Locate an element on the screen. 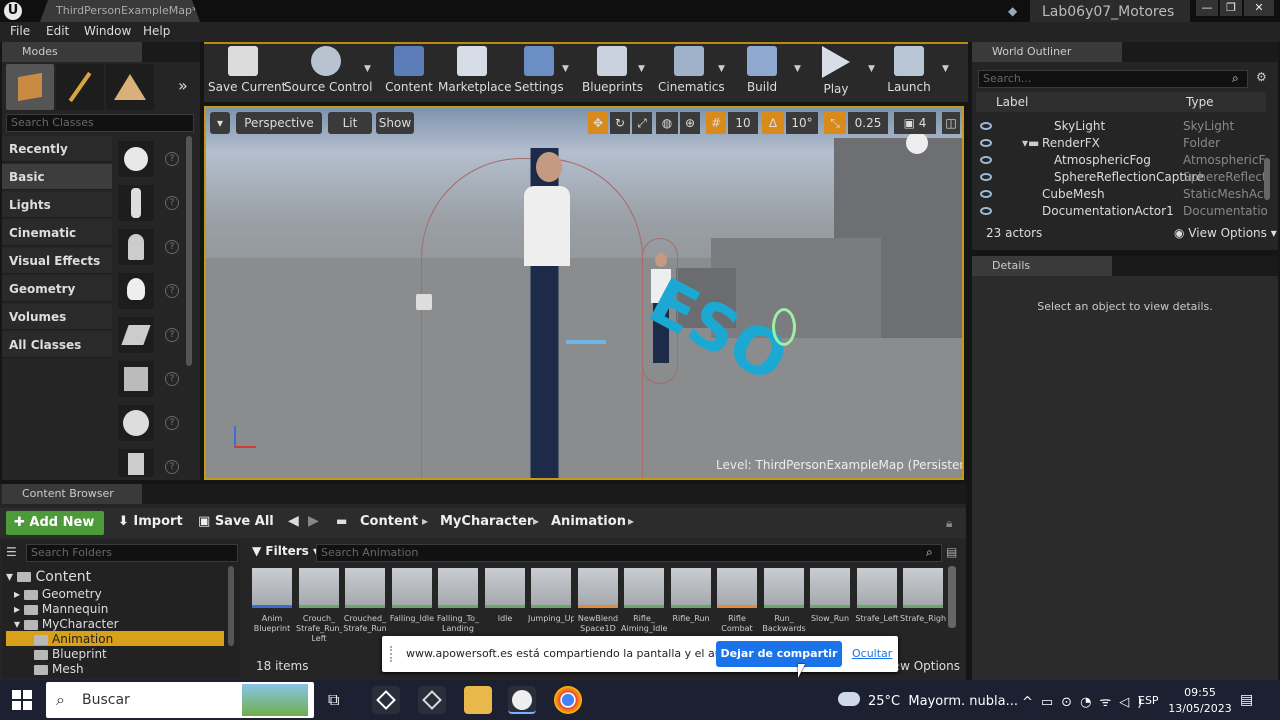  camera-speed: ▣ 4 is located at coordinates (915, 123).